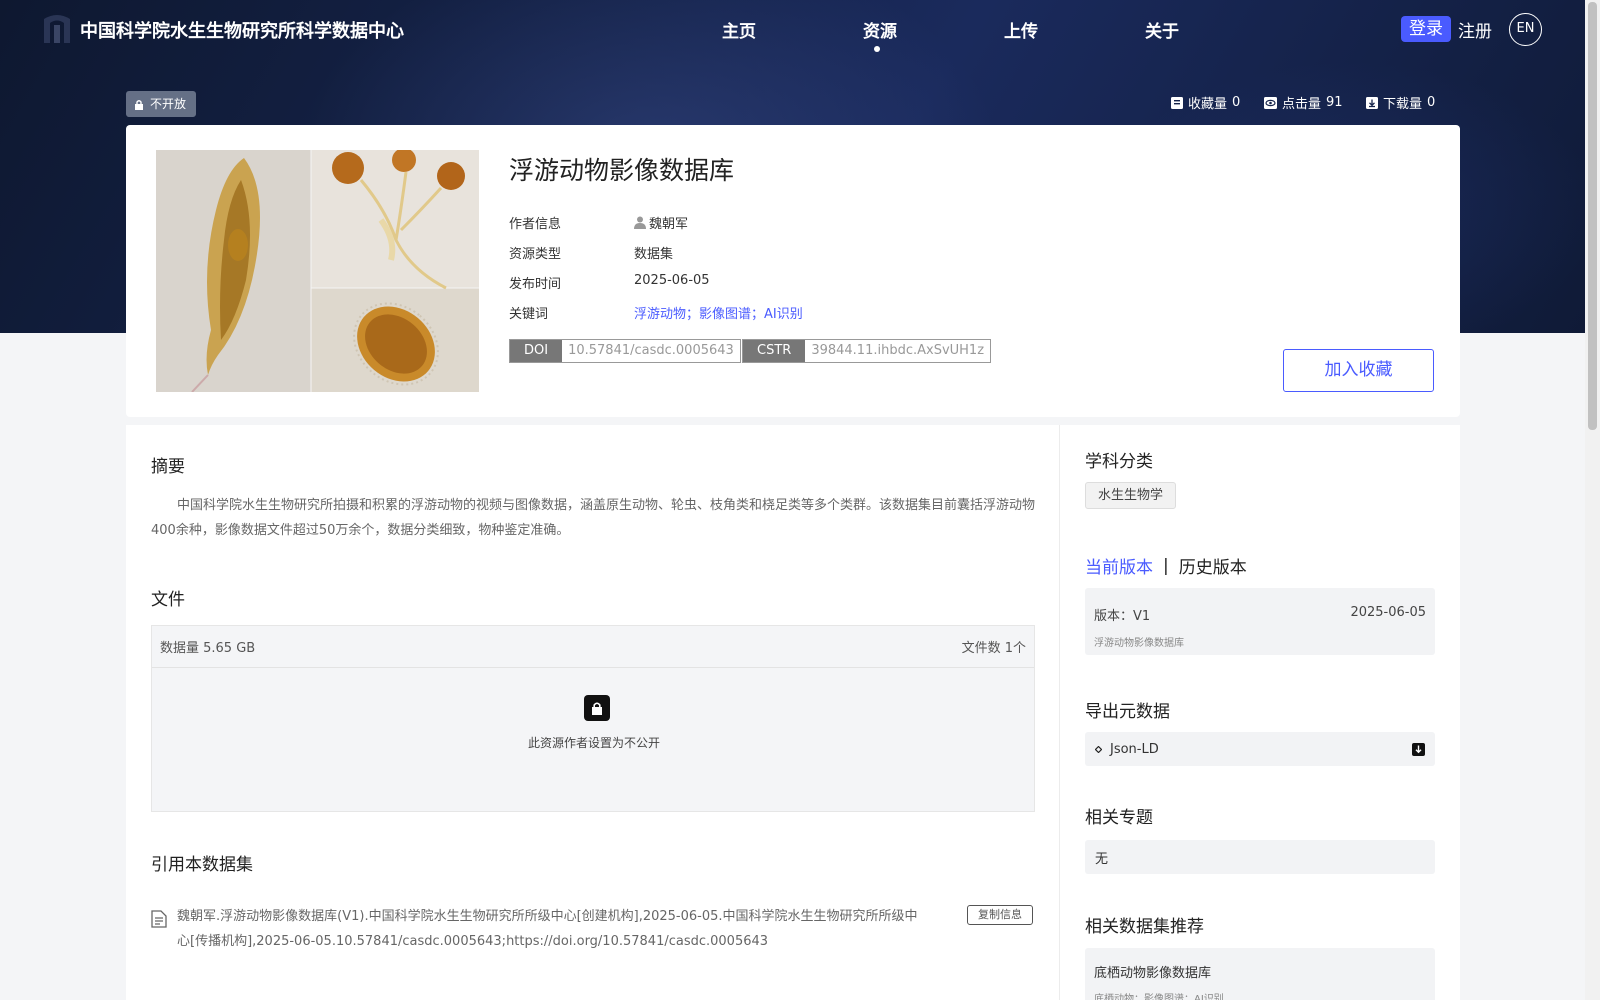 The width and height of the screenshot is (1600, 1000). Describe the element at coordinates (1260, 974) in the screenshot. I see `recommended-dataset-card: 底栖动物影像数据库 底栖动物；影像图谱；AI识别` at that location.